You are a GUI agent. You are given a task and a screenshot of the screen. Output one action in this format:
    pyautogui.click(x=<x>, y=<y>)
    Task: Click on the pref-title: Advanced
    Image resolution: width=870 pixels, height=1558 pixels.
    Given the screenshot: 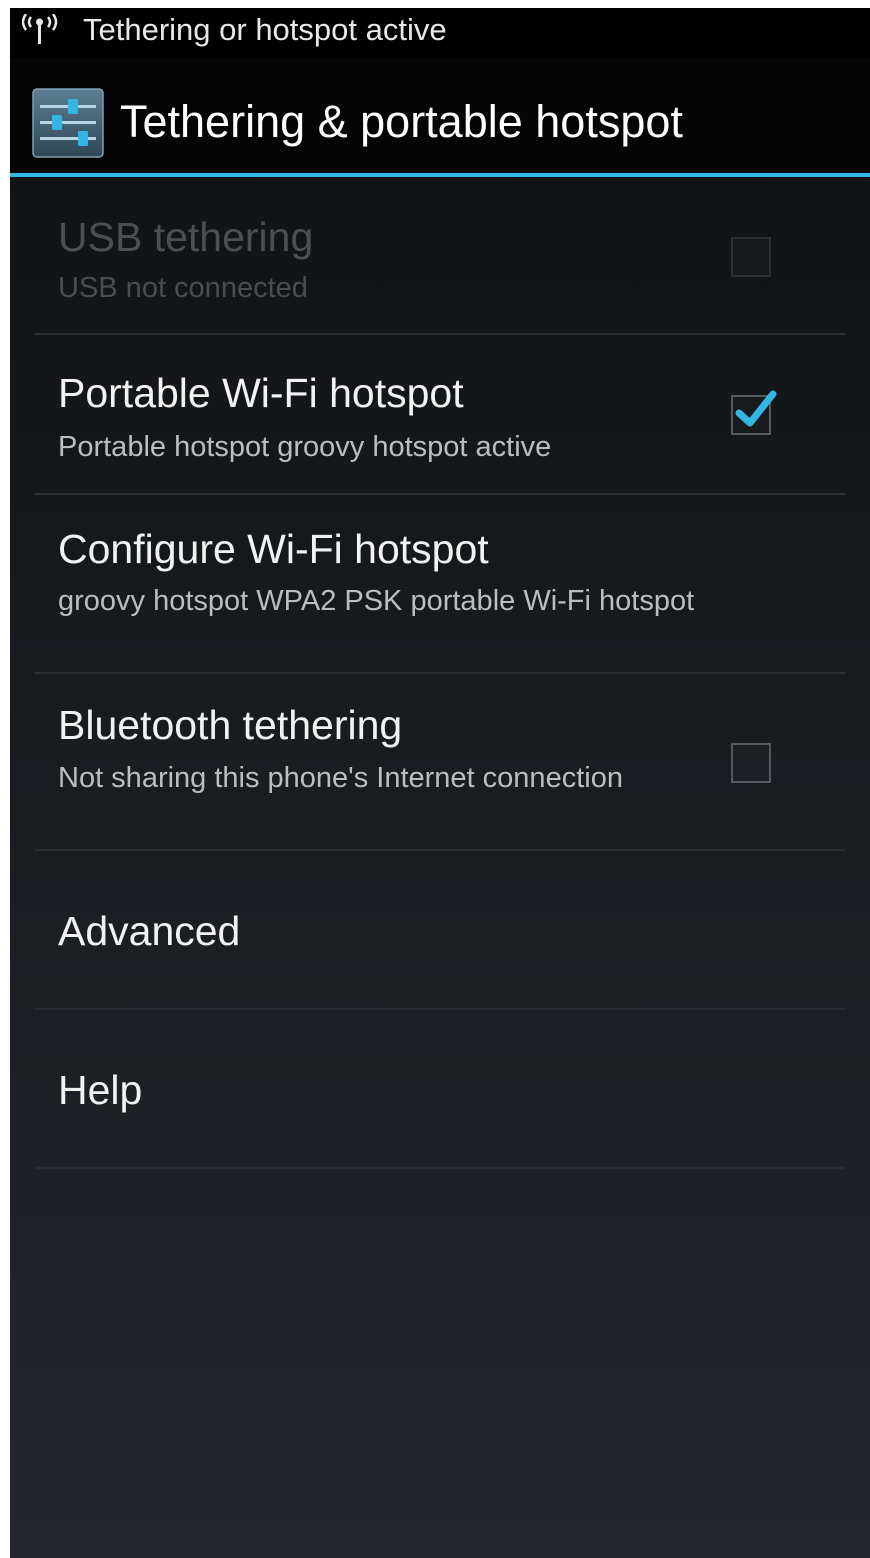 What is the action you would take?
    pyautogui.click(x=149, y=931)
    